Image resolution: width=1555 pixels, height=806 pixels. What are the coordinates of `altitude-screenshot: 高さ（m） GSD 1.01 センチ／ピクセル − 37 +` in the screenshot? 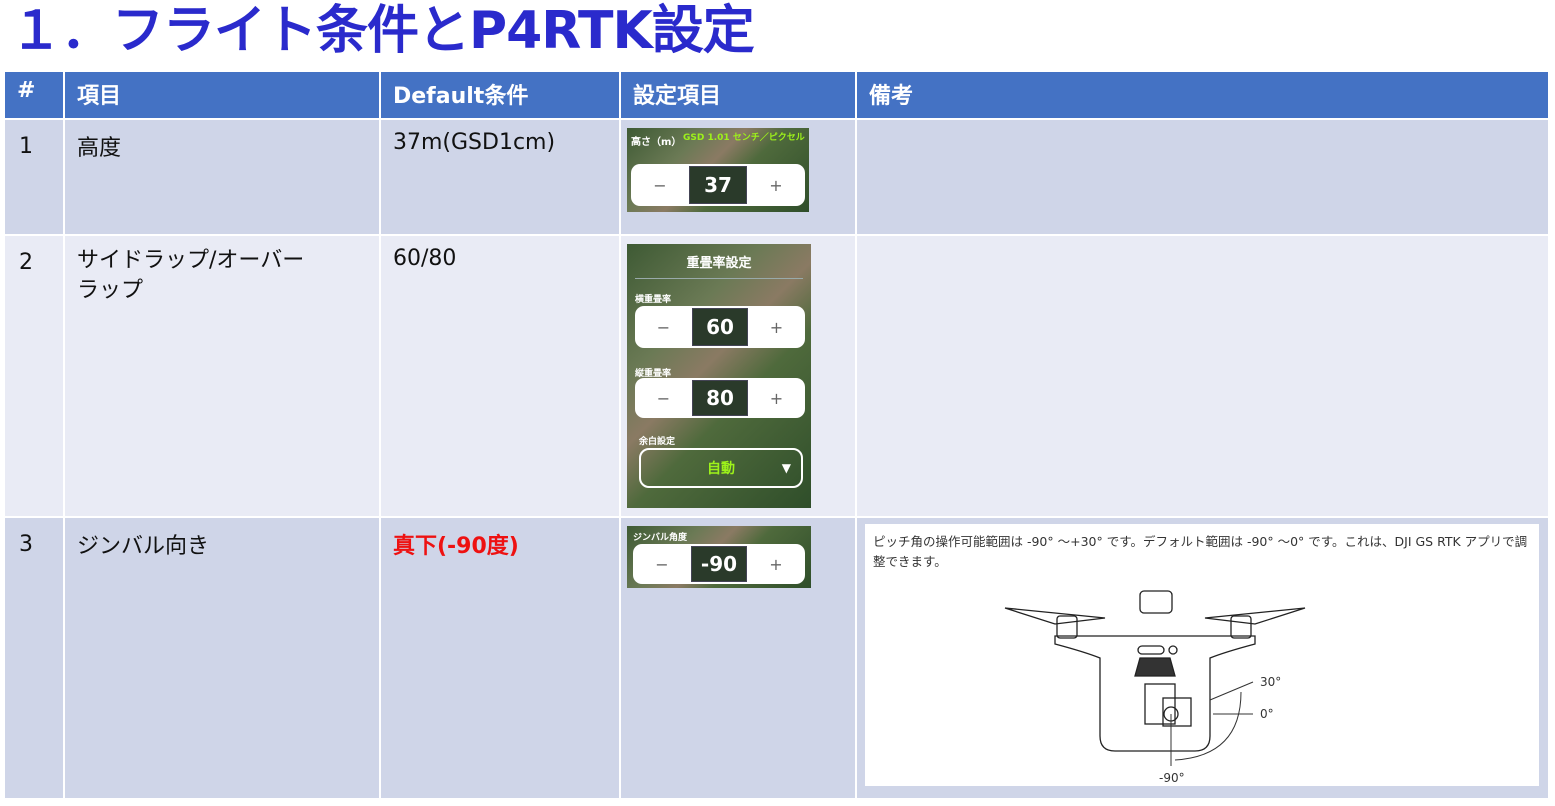 It's located at (718, 170).